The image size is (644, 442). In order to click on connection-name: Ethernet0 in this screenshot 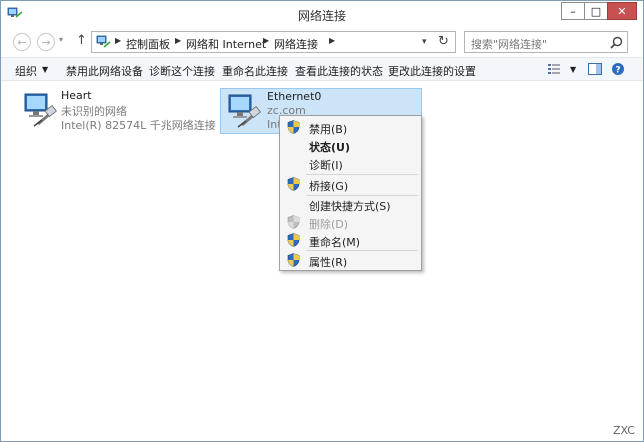, I will do `click(294, 96)`.